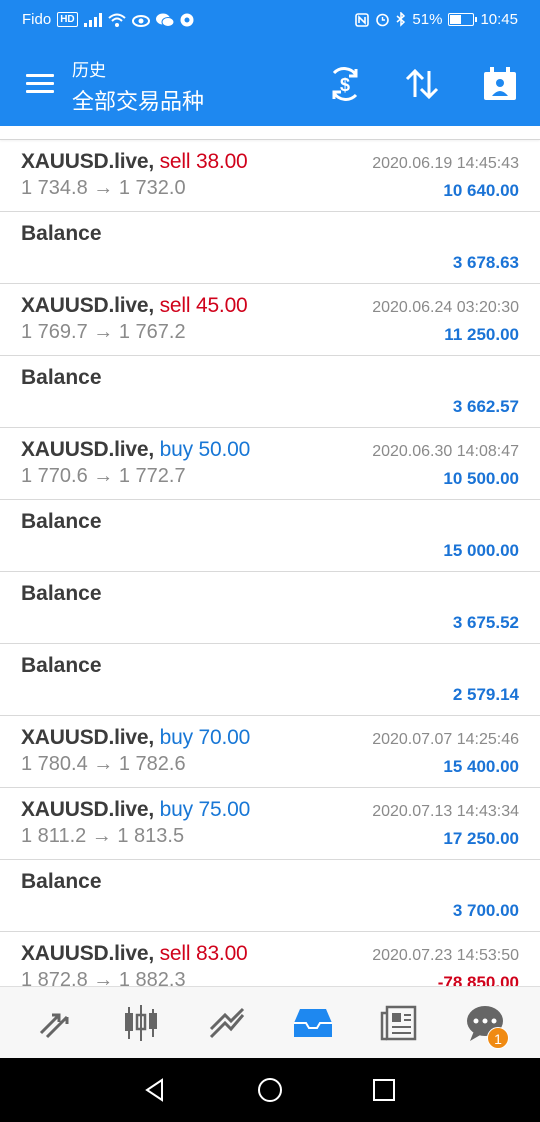 This screenshot has width=540, height=1122. What do you see at coordinates (203, 161) in the screenshot?
I see `trade-type: sell 38.00` at bounding box center [203, 161].